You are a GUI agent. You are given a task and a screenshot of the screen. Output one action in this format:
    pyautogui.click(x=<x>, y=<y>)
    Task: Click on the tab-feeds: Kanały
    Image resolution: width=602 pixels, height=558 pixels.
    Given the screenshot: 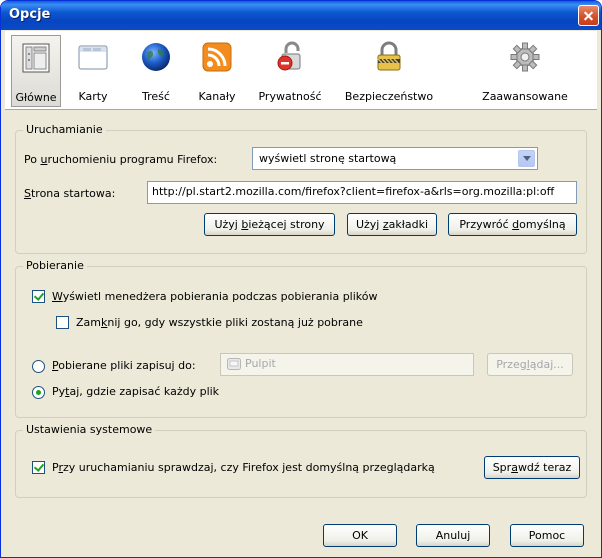 What is the action you would take?
    pyautogui.click(x=217, y=71)
    